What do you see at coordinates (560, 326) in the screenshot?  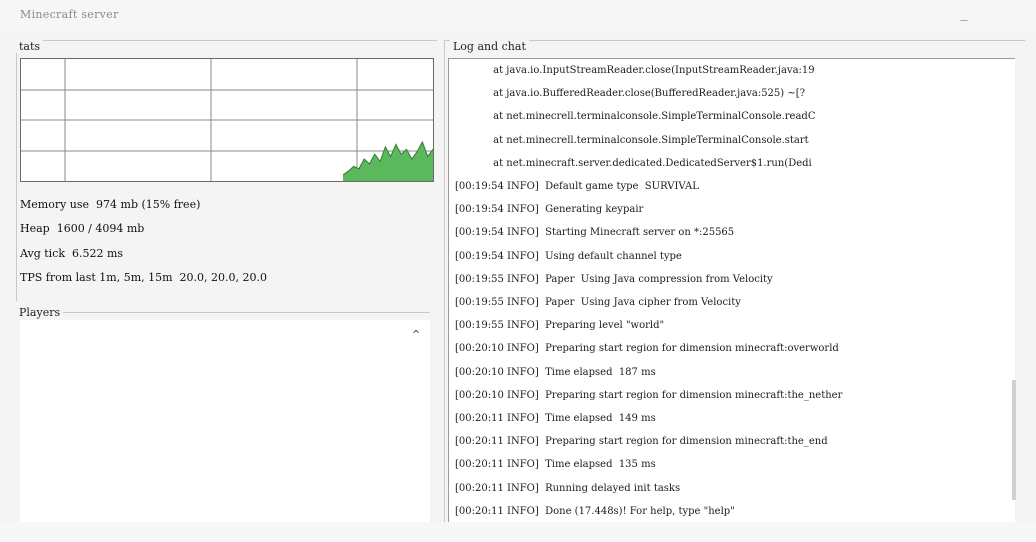 I see `log-line: [00:19:55 INFO] Preparing level "world"` at bounding box center [560, 326].